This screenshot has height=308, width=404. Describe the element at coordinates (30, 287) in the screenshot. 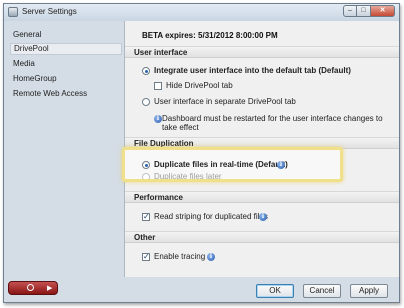

I see `power-icon` at that location.